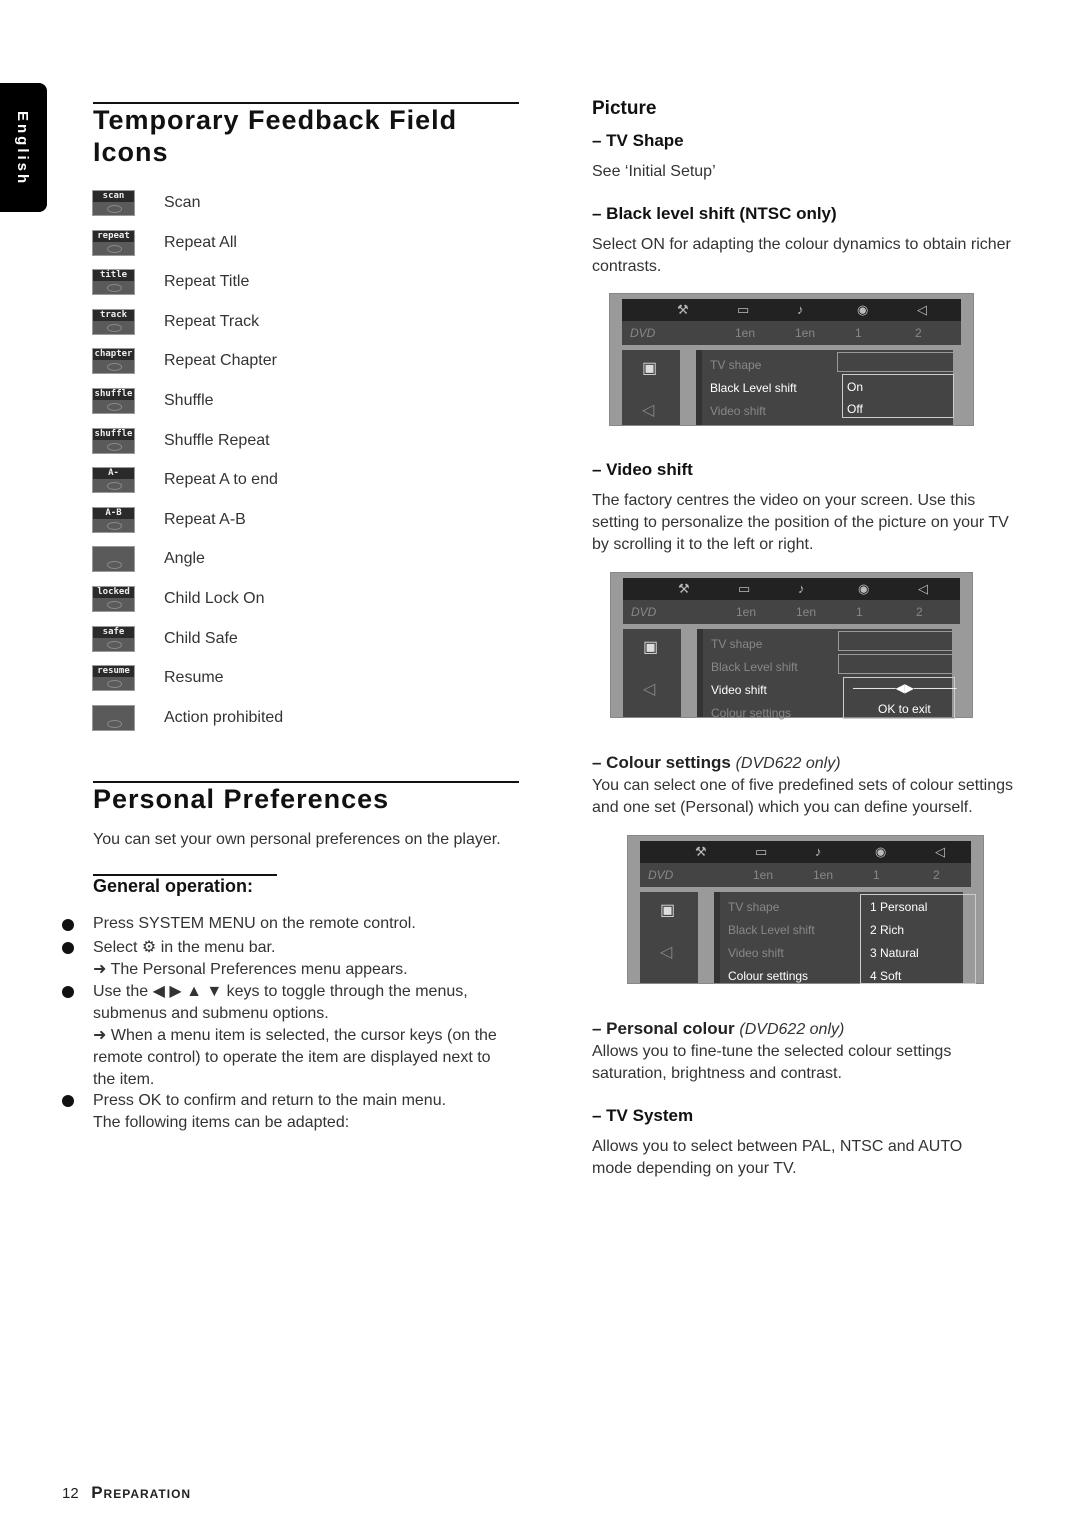 The height and width of the screenshot is (1528, 1080). Describe the element at coordinates (886, 976) in the screenshot. I see `option: 4 Soft` at that location.